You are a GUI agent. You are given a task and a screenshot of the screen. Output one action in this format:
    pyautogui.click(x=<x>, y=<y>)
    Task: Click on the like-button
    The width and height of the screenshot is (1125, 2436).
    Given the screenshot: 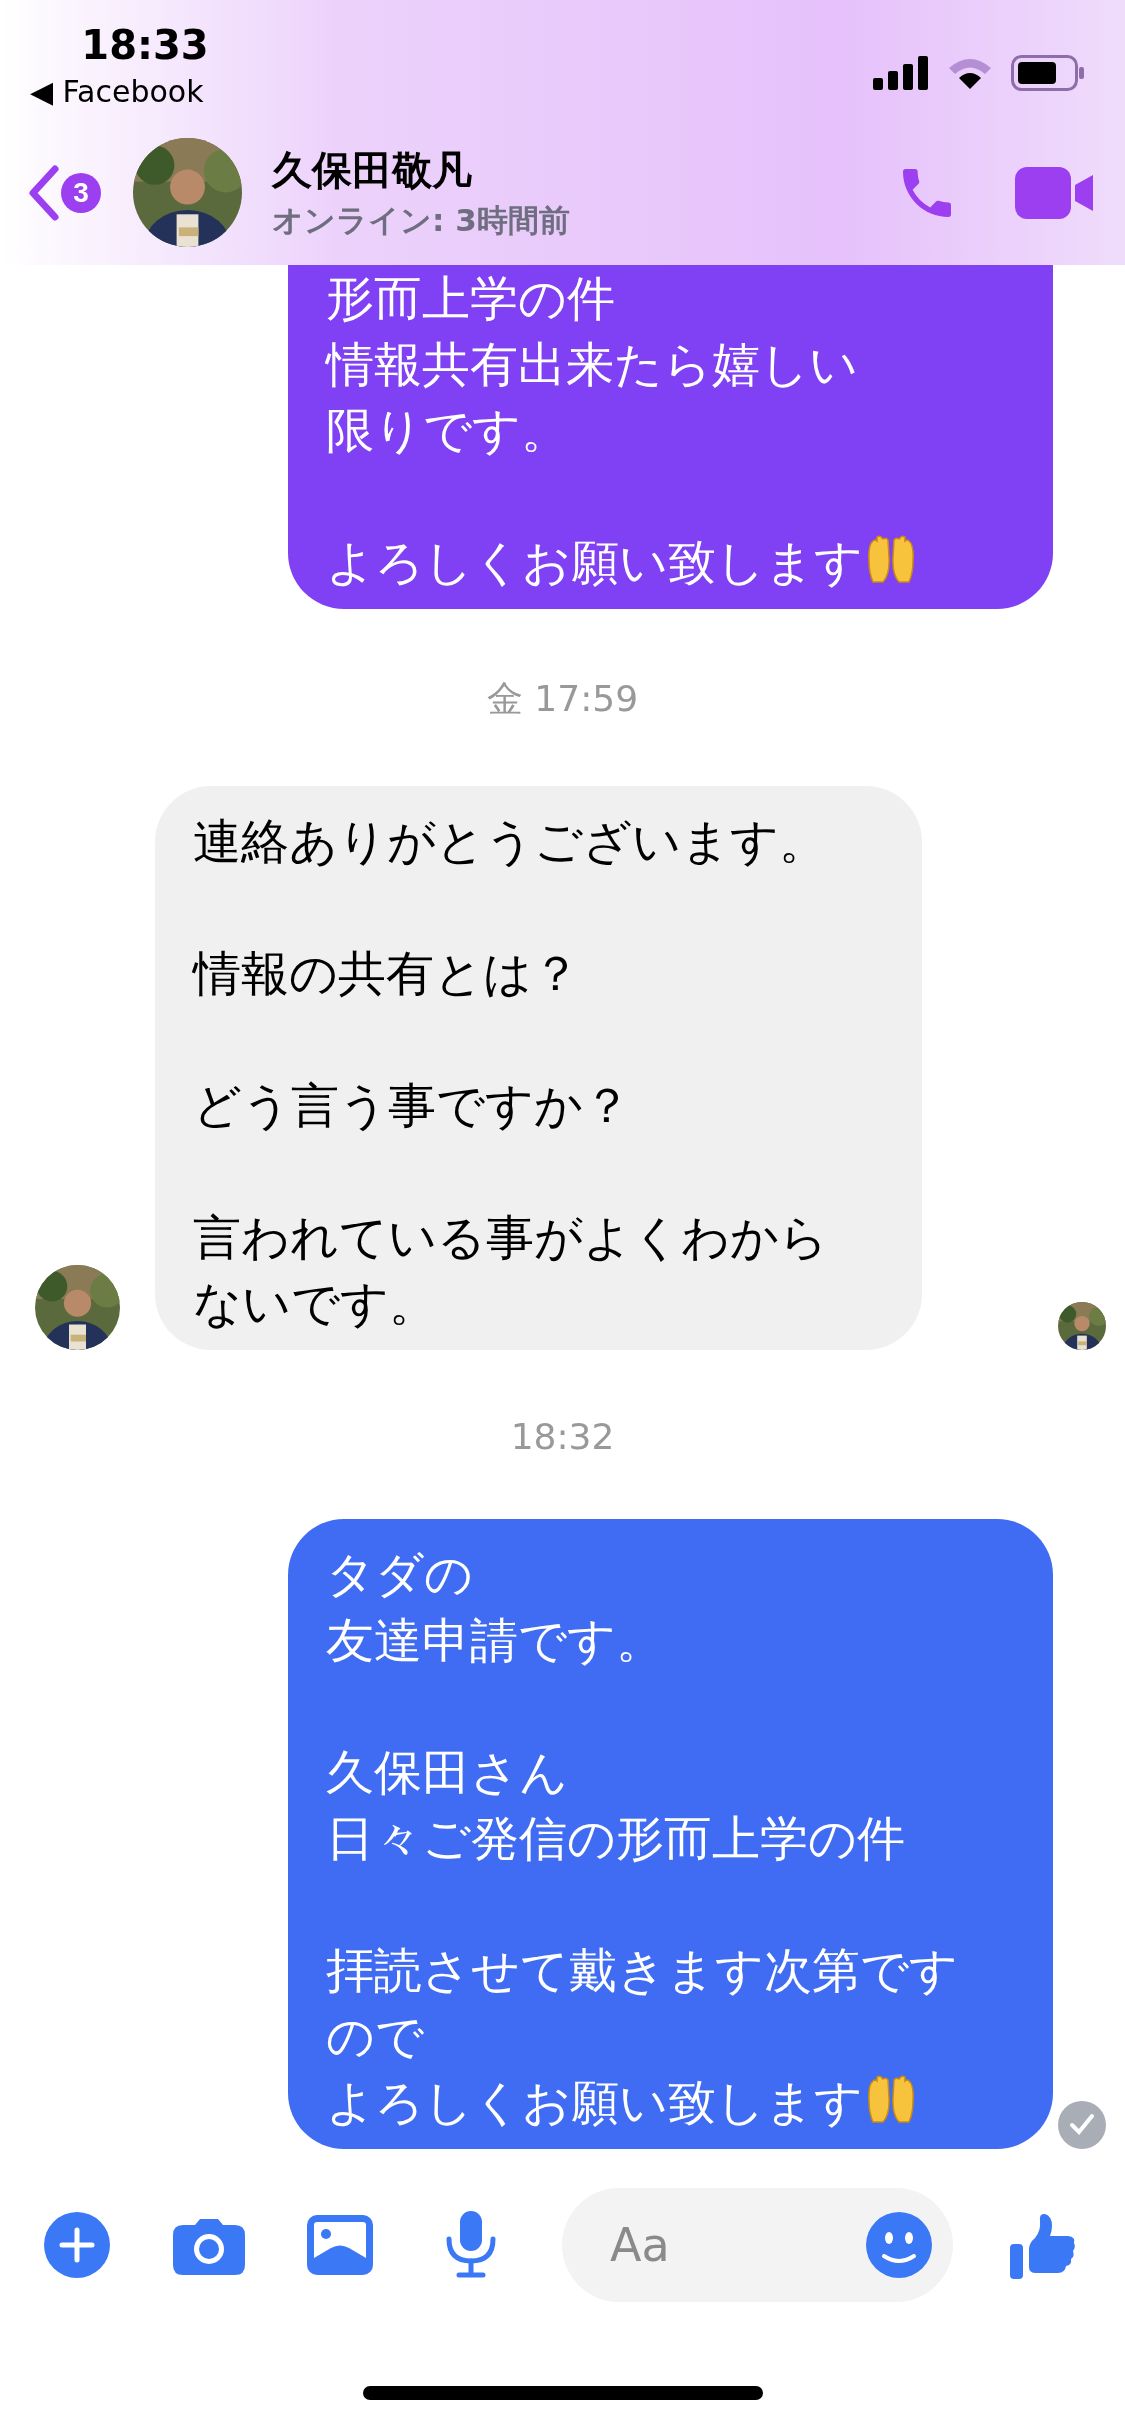 What is the action you would take?
    pyautogui.click(x=1043, y=2245)
    